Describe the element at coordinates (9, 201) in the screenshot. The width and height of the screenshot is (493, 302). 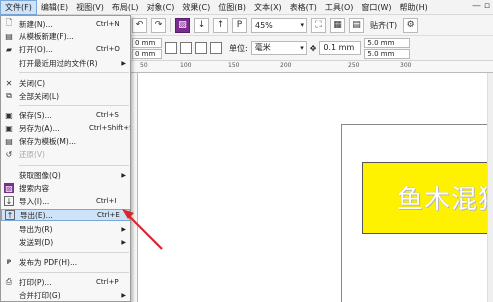
I see `import-icon: ↓` at that location.